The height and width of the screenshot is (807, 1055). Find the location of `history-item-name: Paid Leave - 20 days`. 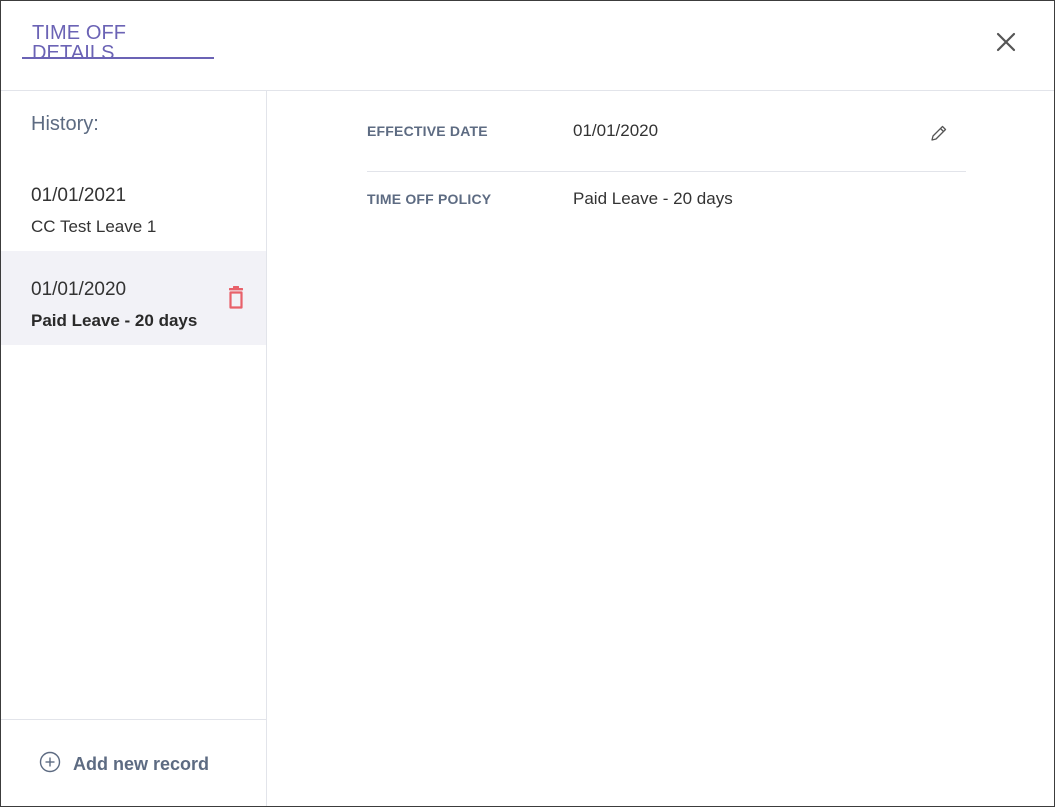

history-item-name: Paid Leave - 20 days is located at coordinates (114, 320).